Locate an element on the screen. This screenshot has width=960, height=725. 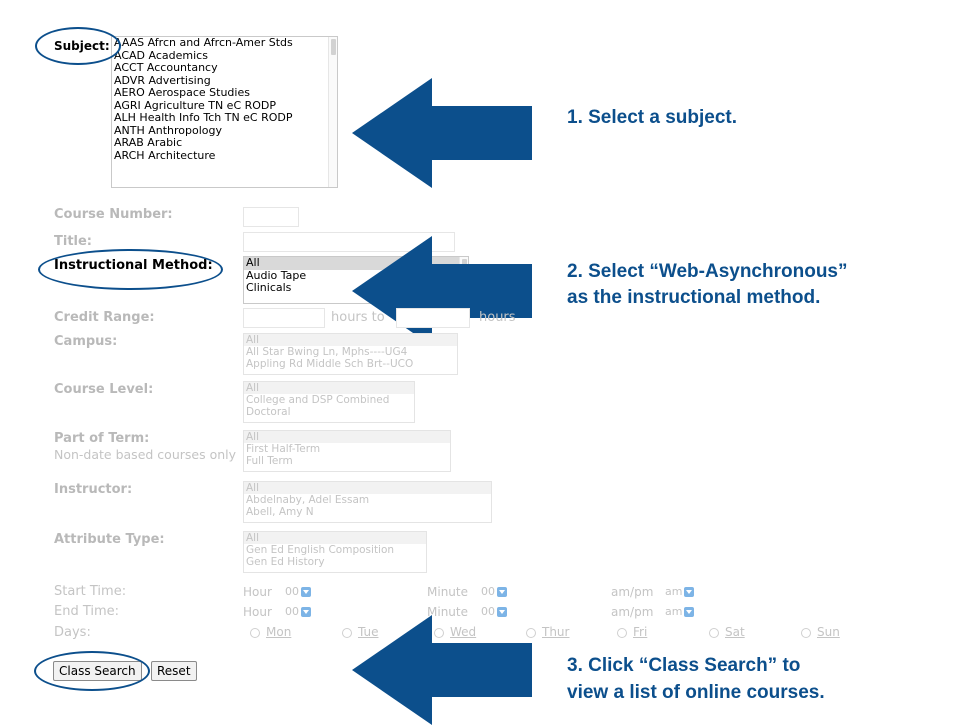
day-checkbox-sun: Sun is located at coordinates (820, 632).